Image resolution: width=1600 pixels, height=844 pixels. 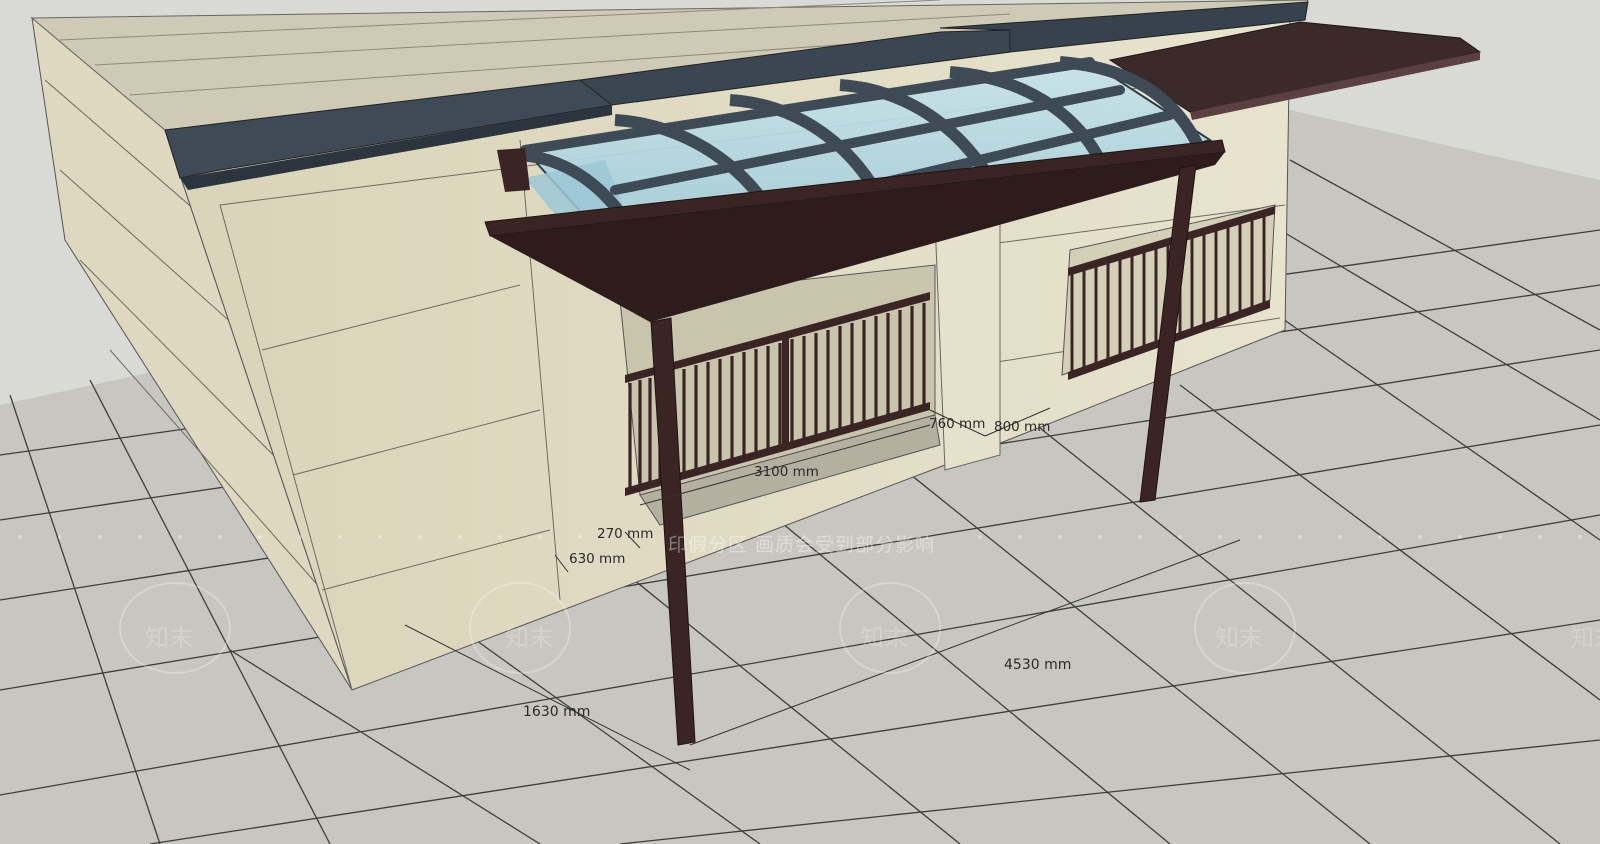 I want to click on watermark-notice: 印假分区 画质会受到部分影响, so click(x=802, y=545).